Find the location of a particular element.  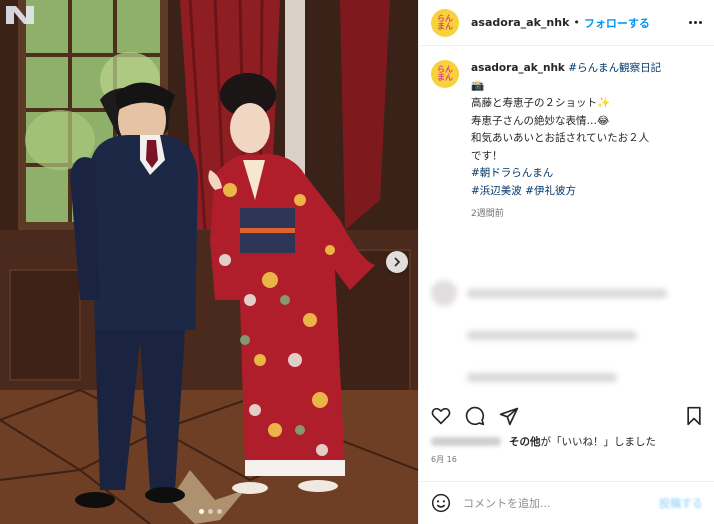

hashtag-link: #伊礼彼方 is located at coordinates (550, 191).